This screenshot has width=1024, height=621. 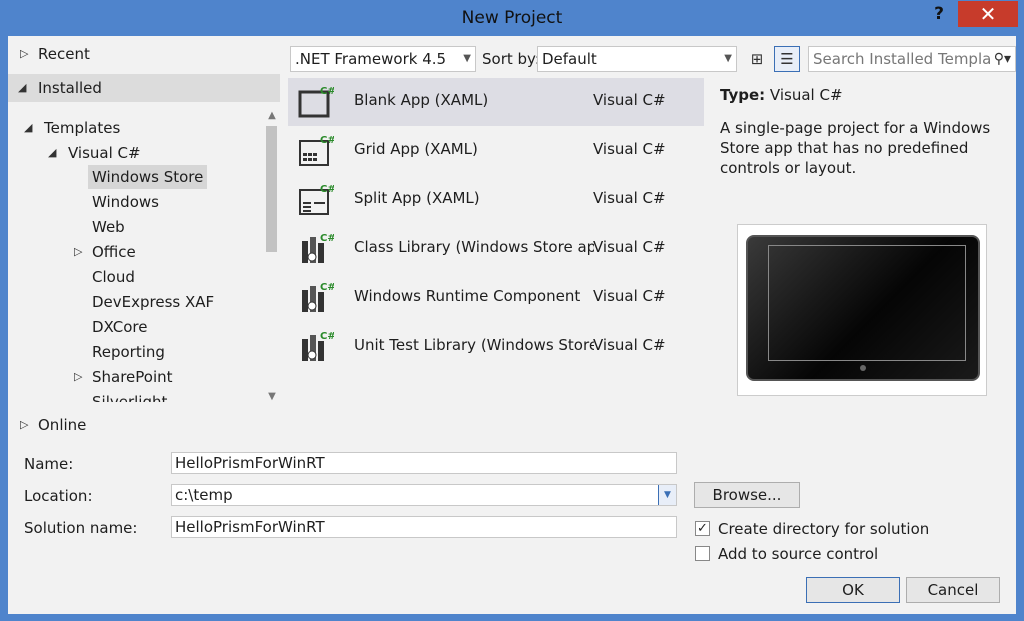 What do you see at coordinates (64, 54) in the screenshot?
I see `tree-item-label: Recent` at bounding box center [64, 54].